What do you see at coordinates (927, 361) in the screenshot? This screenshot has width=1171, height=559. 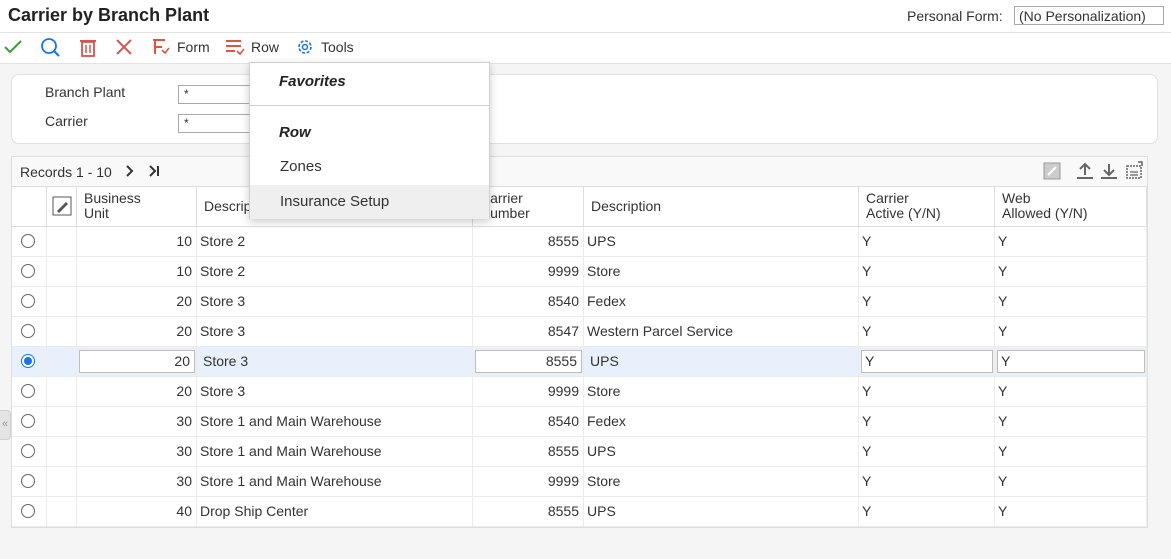 I see `cell-carrier-active-input: Y` at bounding box center [927, 361].